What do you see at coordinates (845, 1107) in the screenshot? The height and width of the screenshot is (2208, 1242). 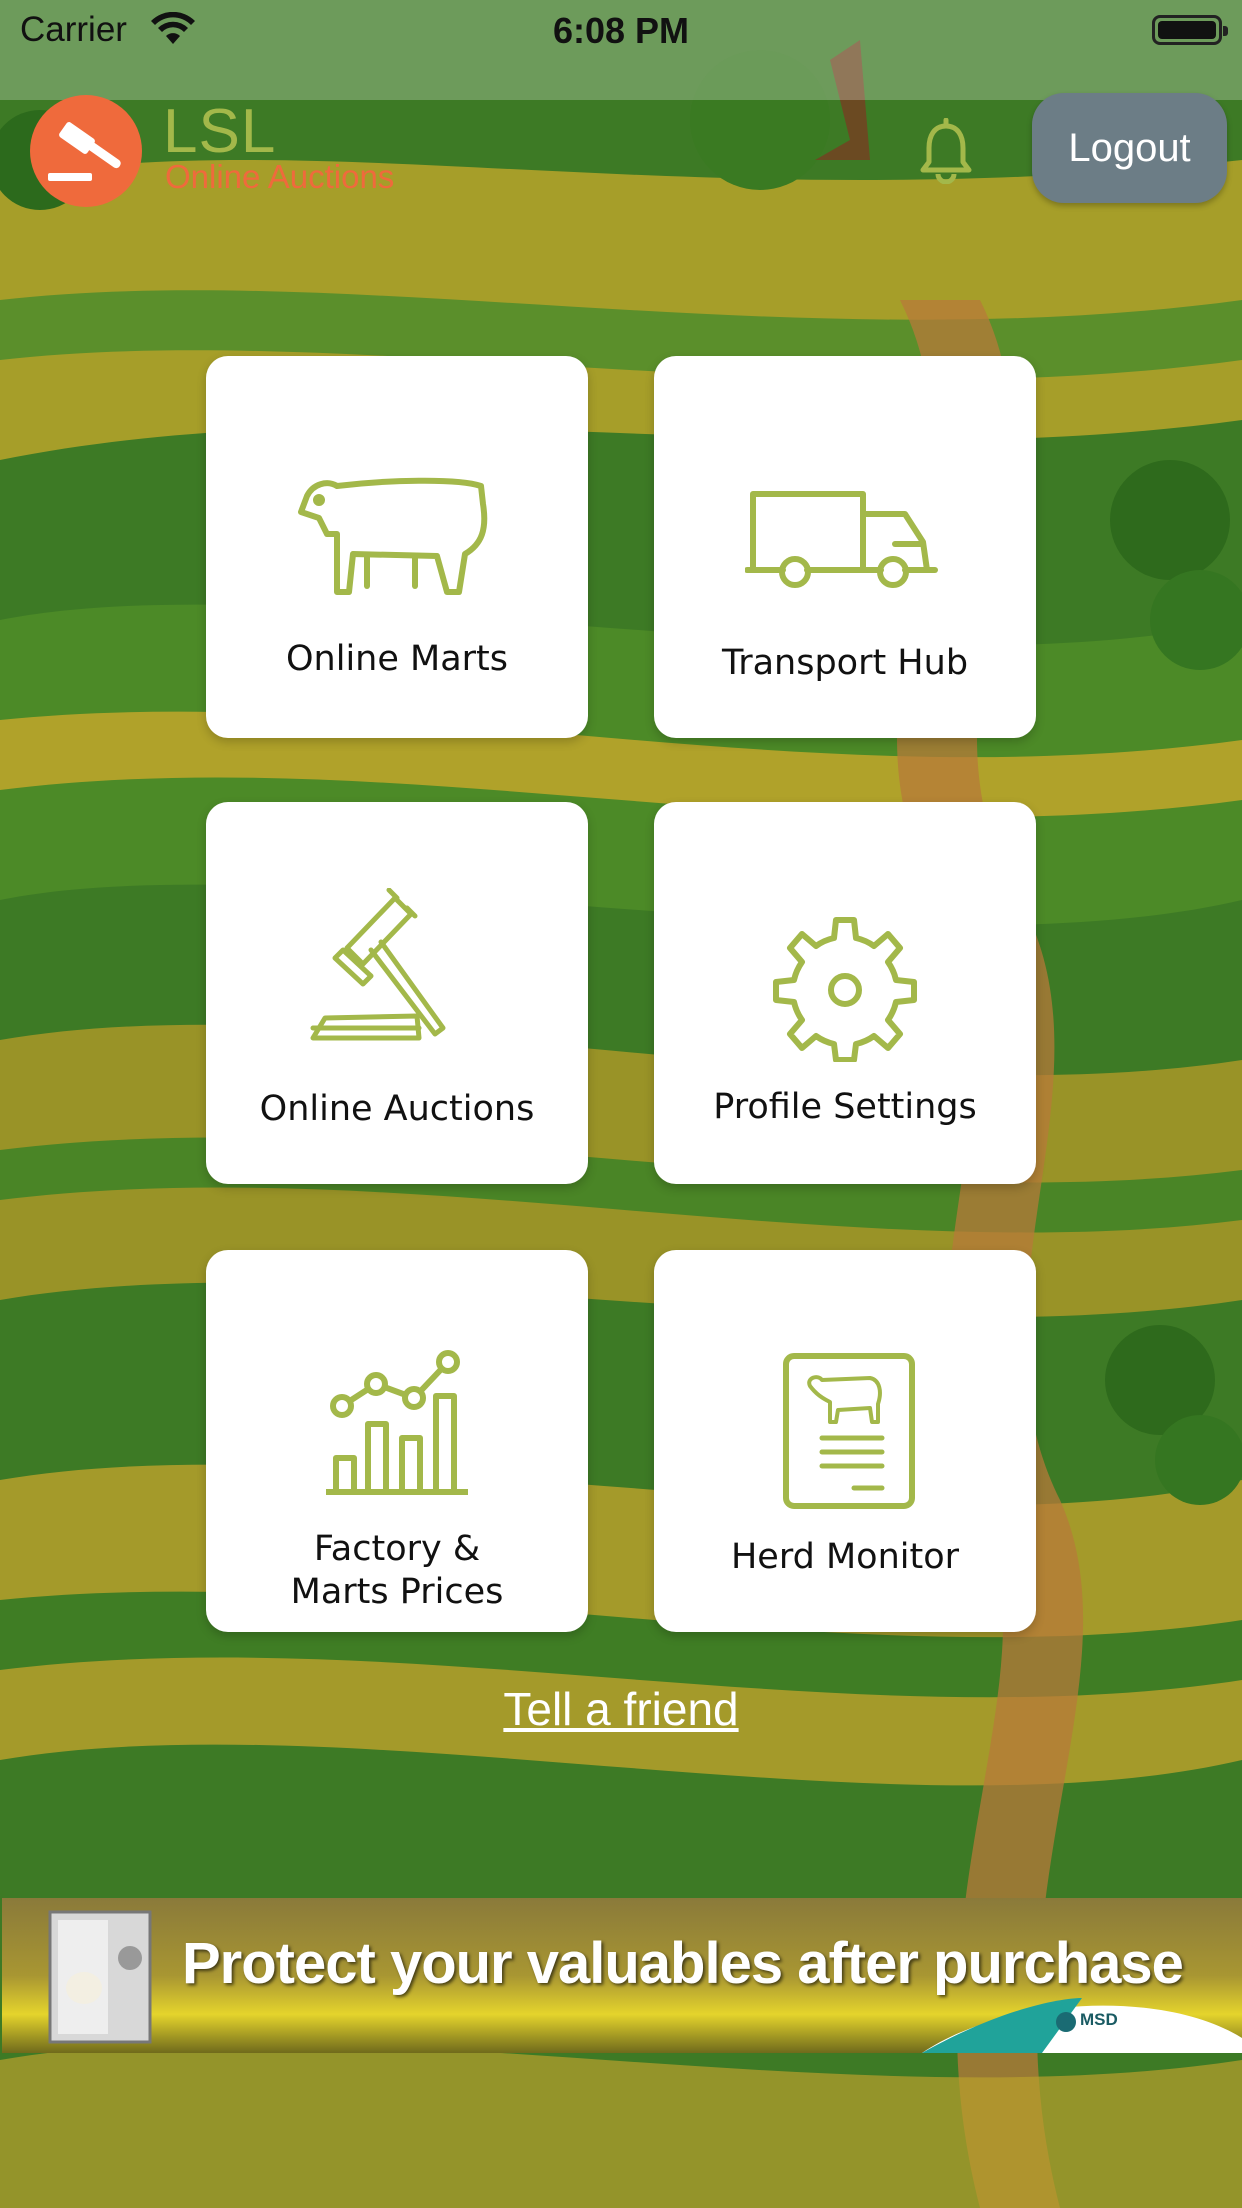 I see `tile-label: Profile Settings` at bounding box center [845, 1107].